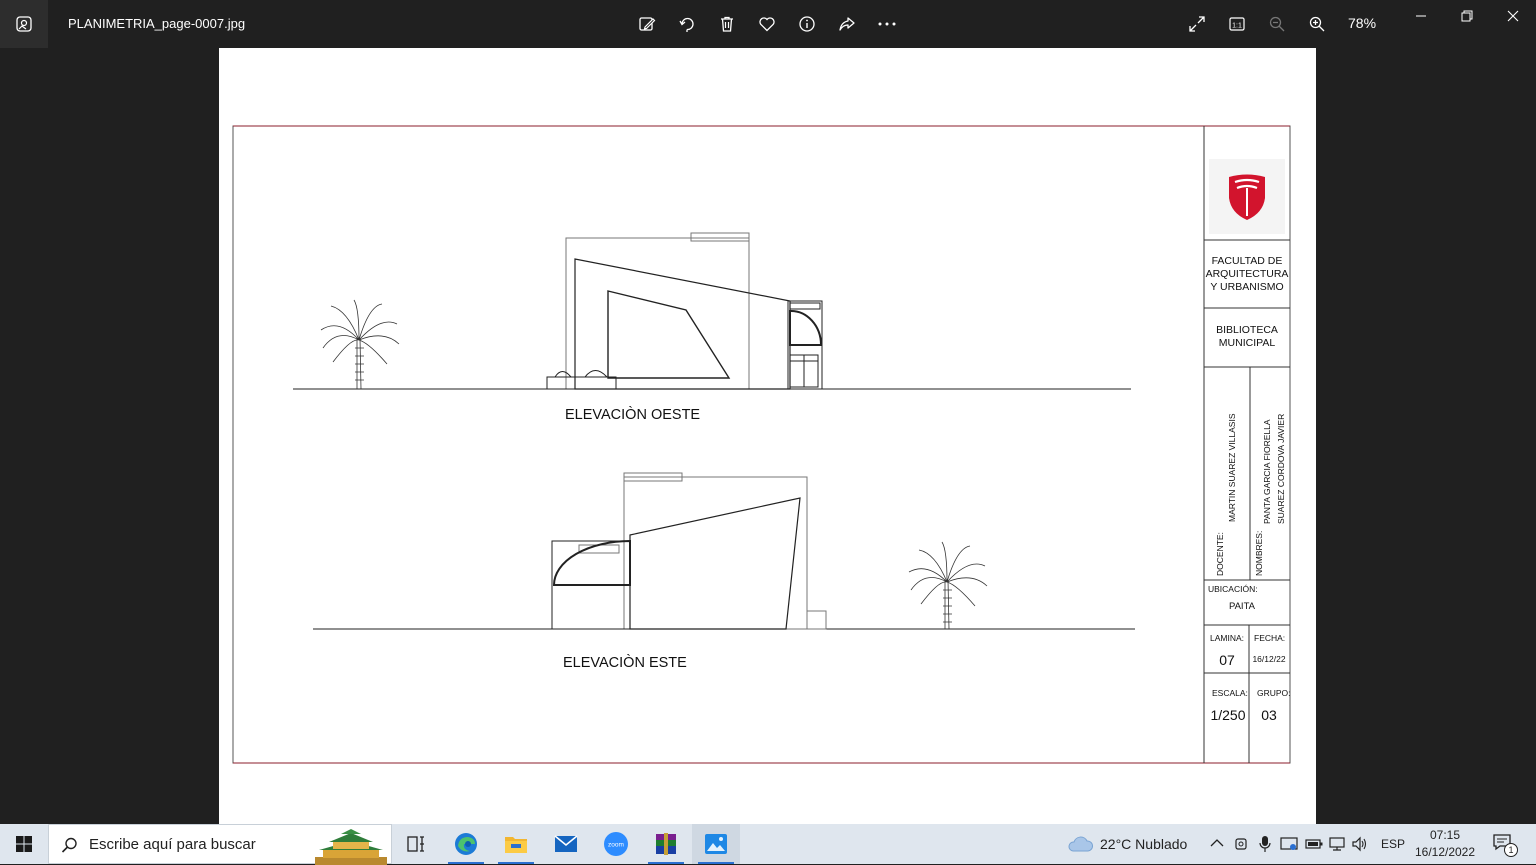 The height and width of the screenshot is (865, 1536). What do you see at coordinates (1467, 16) in the screenshot?
I see `restore-icon` at bounding box center [1467, 16].